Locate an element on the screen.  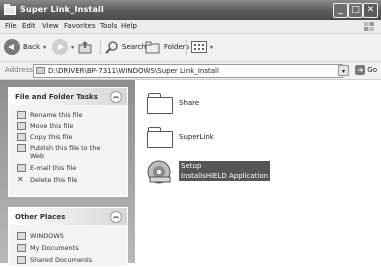
place-my-documents: My Documents is located at coordinates (65, 248).